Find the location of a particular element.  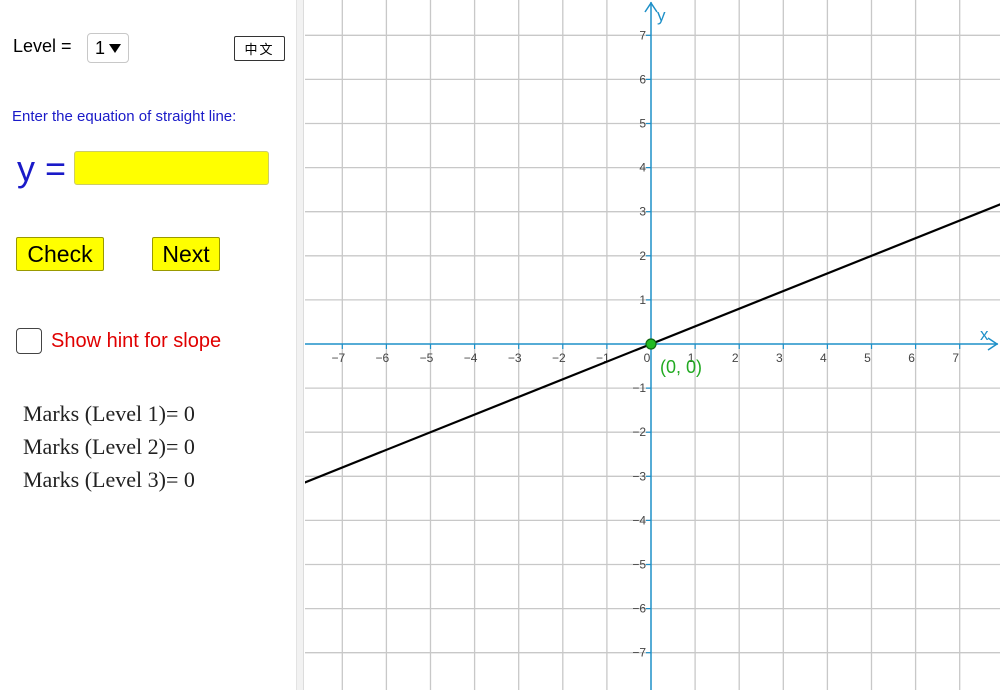

y-tick-label: −5 is located at coordinates (639, 565).